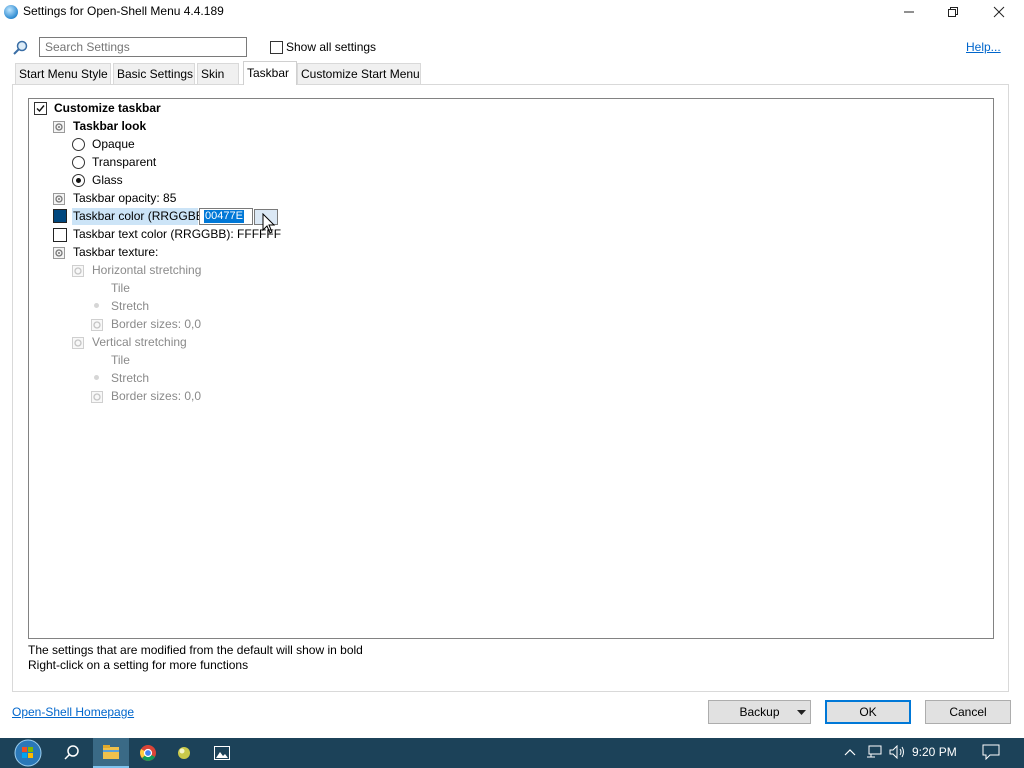  What do you see at coordinates (97, 325) in the screenshot?
I see `horizontal-border-icon` at bounding box center [97, 325].